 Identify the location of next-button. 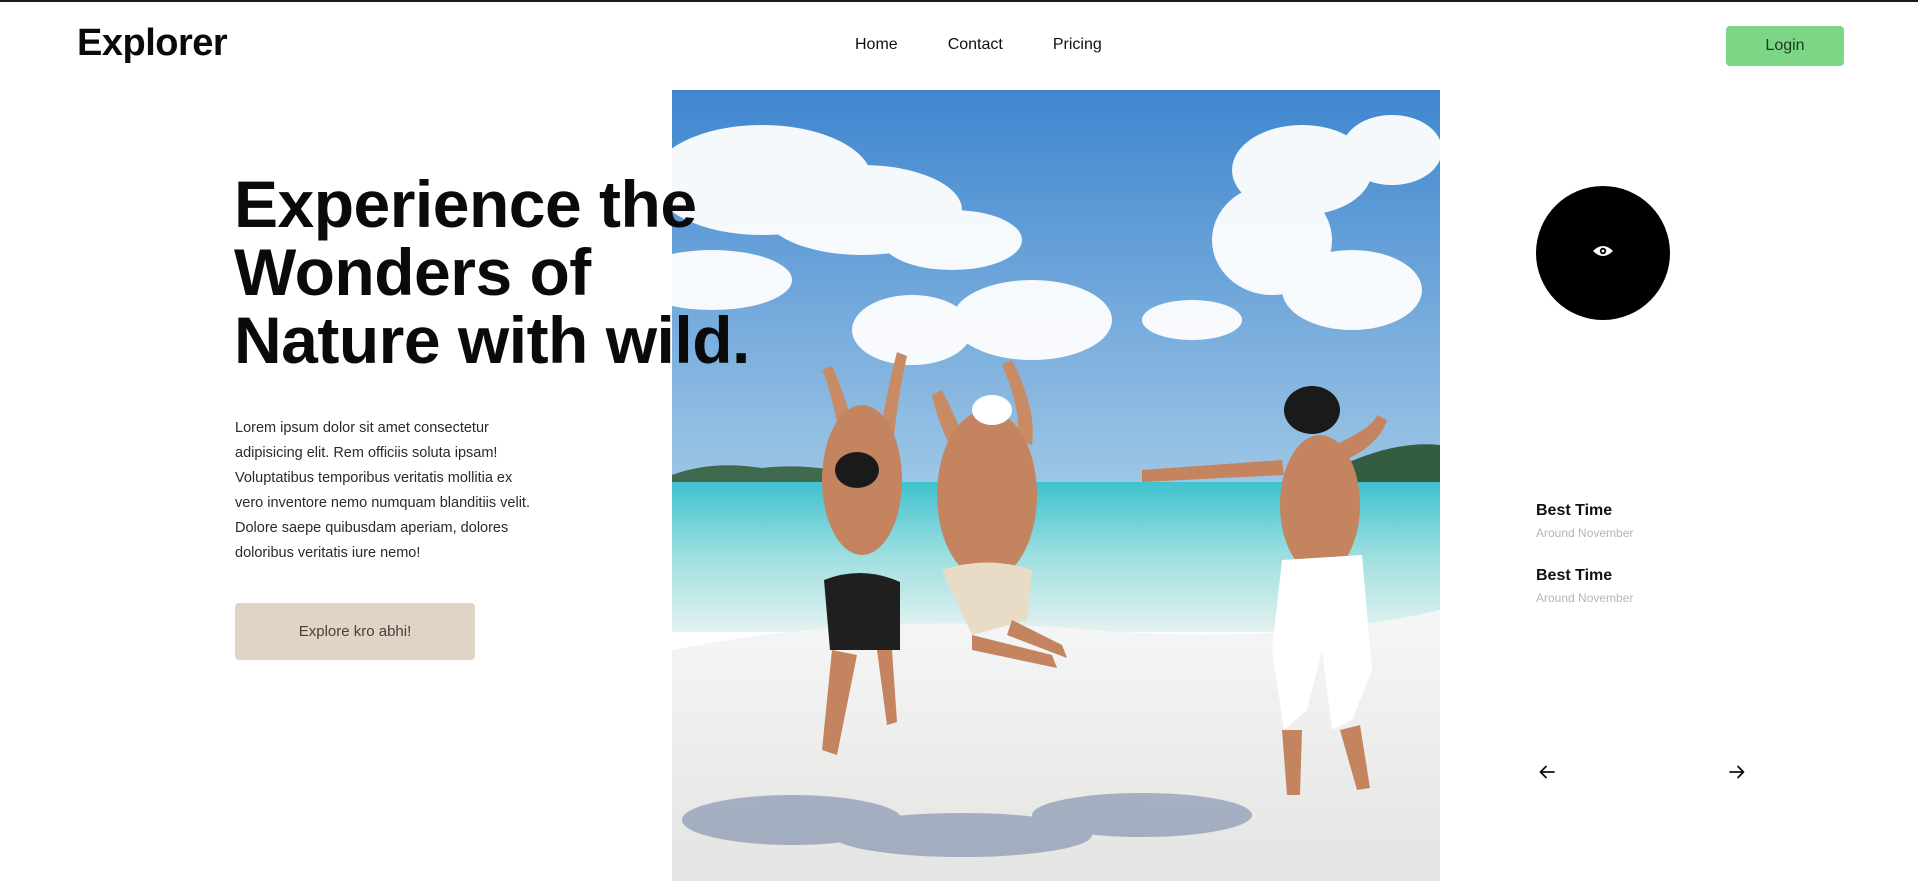
(1737, 774).